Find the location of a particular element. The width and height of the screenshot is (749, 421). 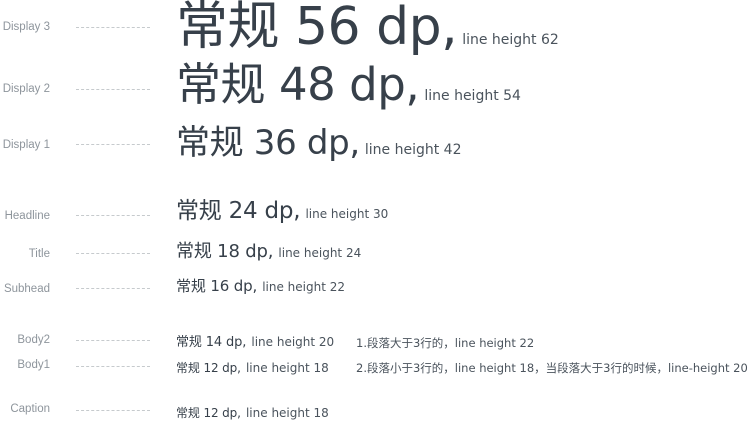

sample-subhead-line-height: line height 22 is located at coordinates (303, 287).